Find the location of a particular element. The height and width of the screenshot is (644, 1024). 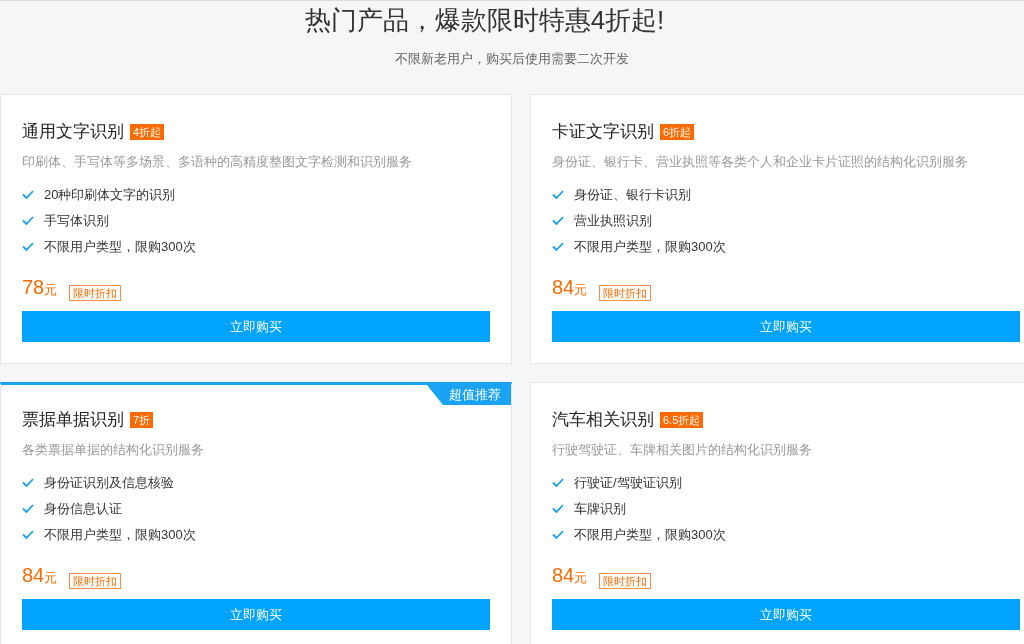

discount-badge: 6.5折起 is located at coordinates (682, 419).